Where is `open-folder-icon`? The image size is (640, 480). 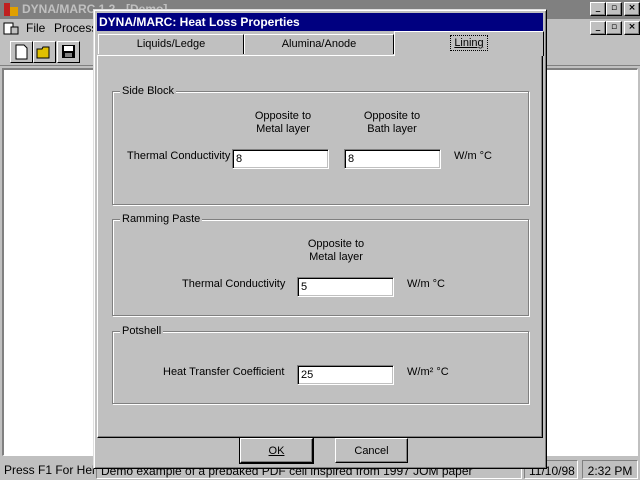
open-folder-icon is located at coordinates (43, 52).